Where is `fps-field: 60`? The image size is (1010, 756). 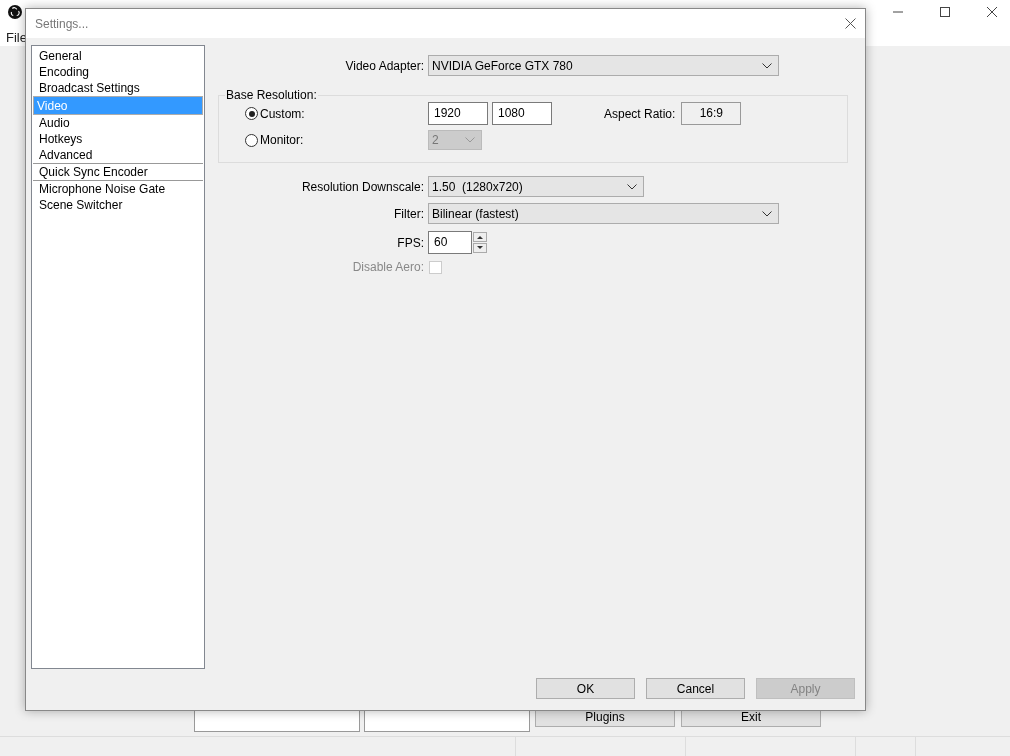 fps-field: 60 is located at coordinates (450, 242).